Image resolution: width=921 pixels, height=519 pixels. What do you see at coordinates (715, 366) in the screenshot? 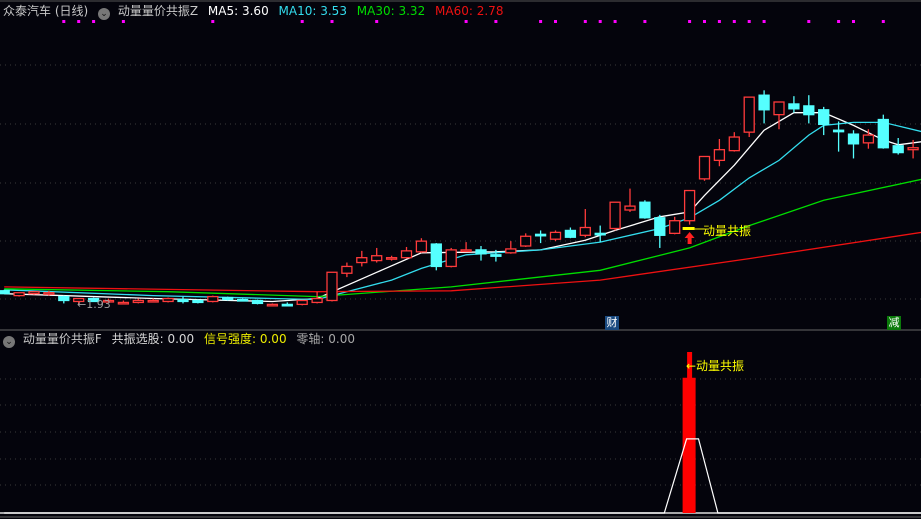
I see `sub-signal-label: ←动量共振` at bounding box center [715, 366].